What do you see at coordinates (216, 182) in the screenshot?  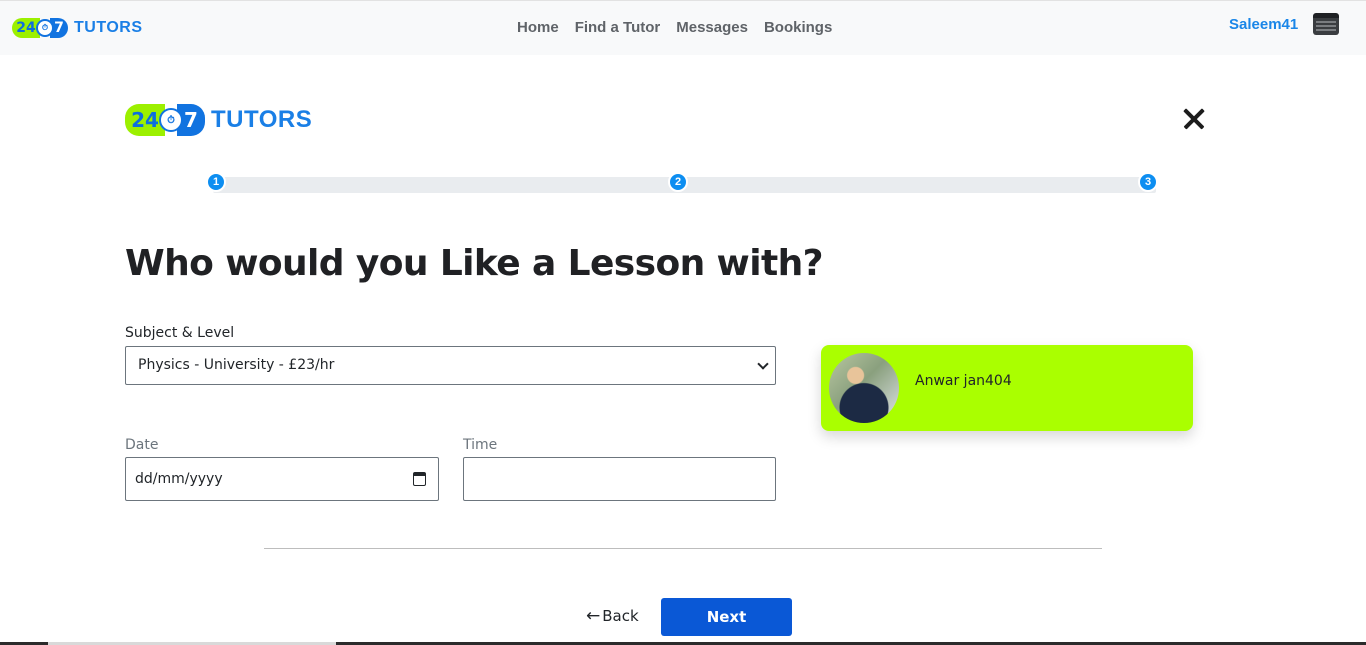 I see `step-indicator-1: 1` at bounding box center [216, 182].